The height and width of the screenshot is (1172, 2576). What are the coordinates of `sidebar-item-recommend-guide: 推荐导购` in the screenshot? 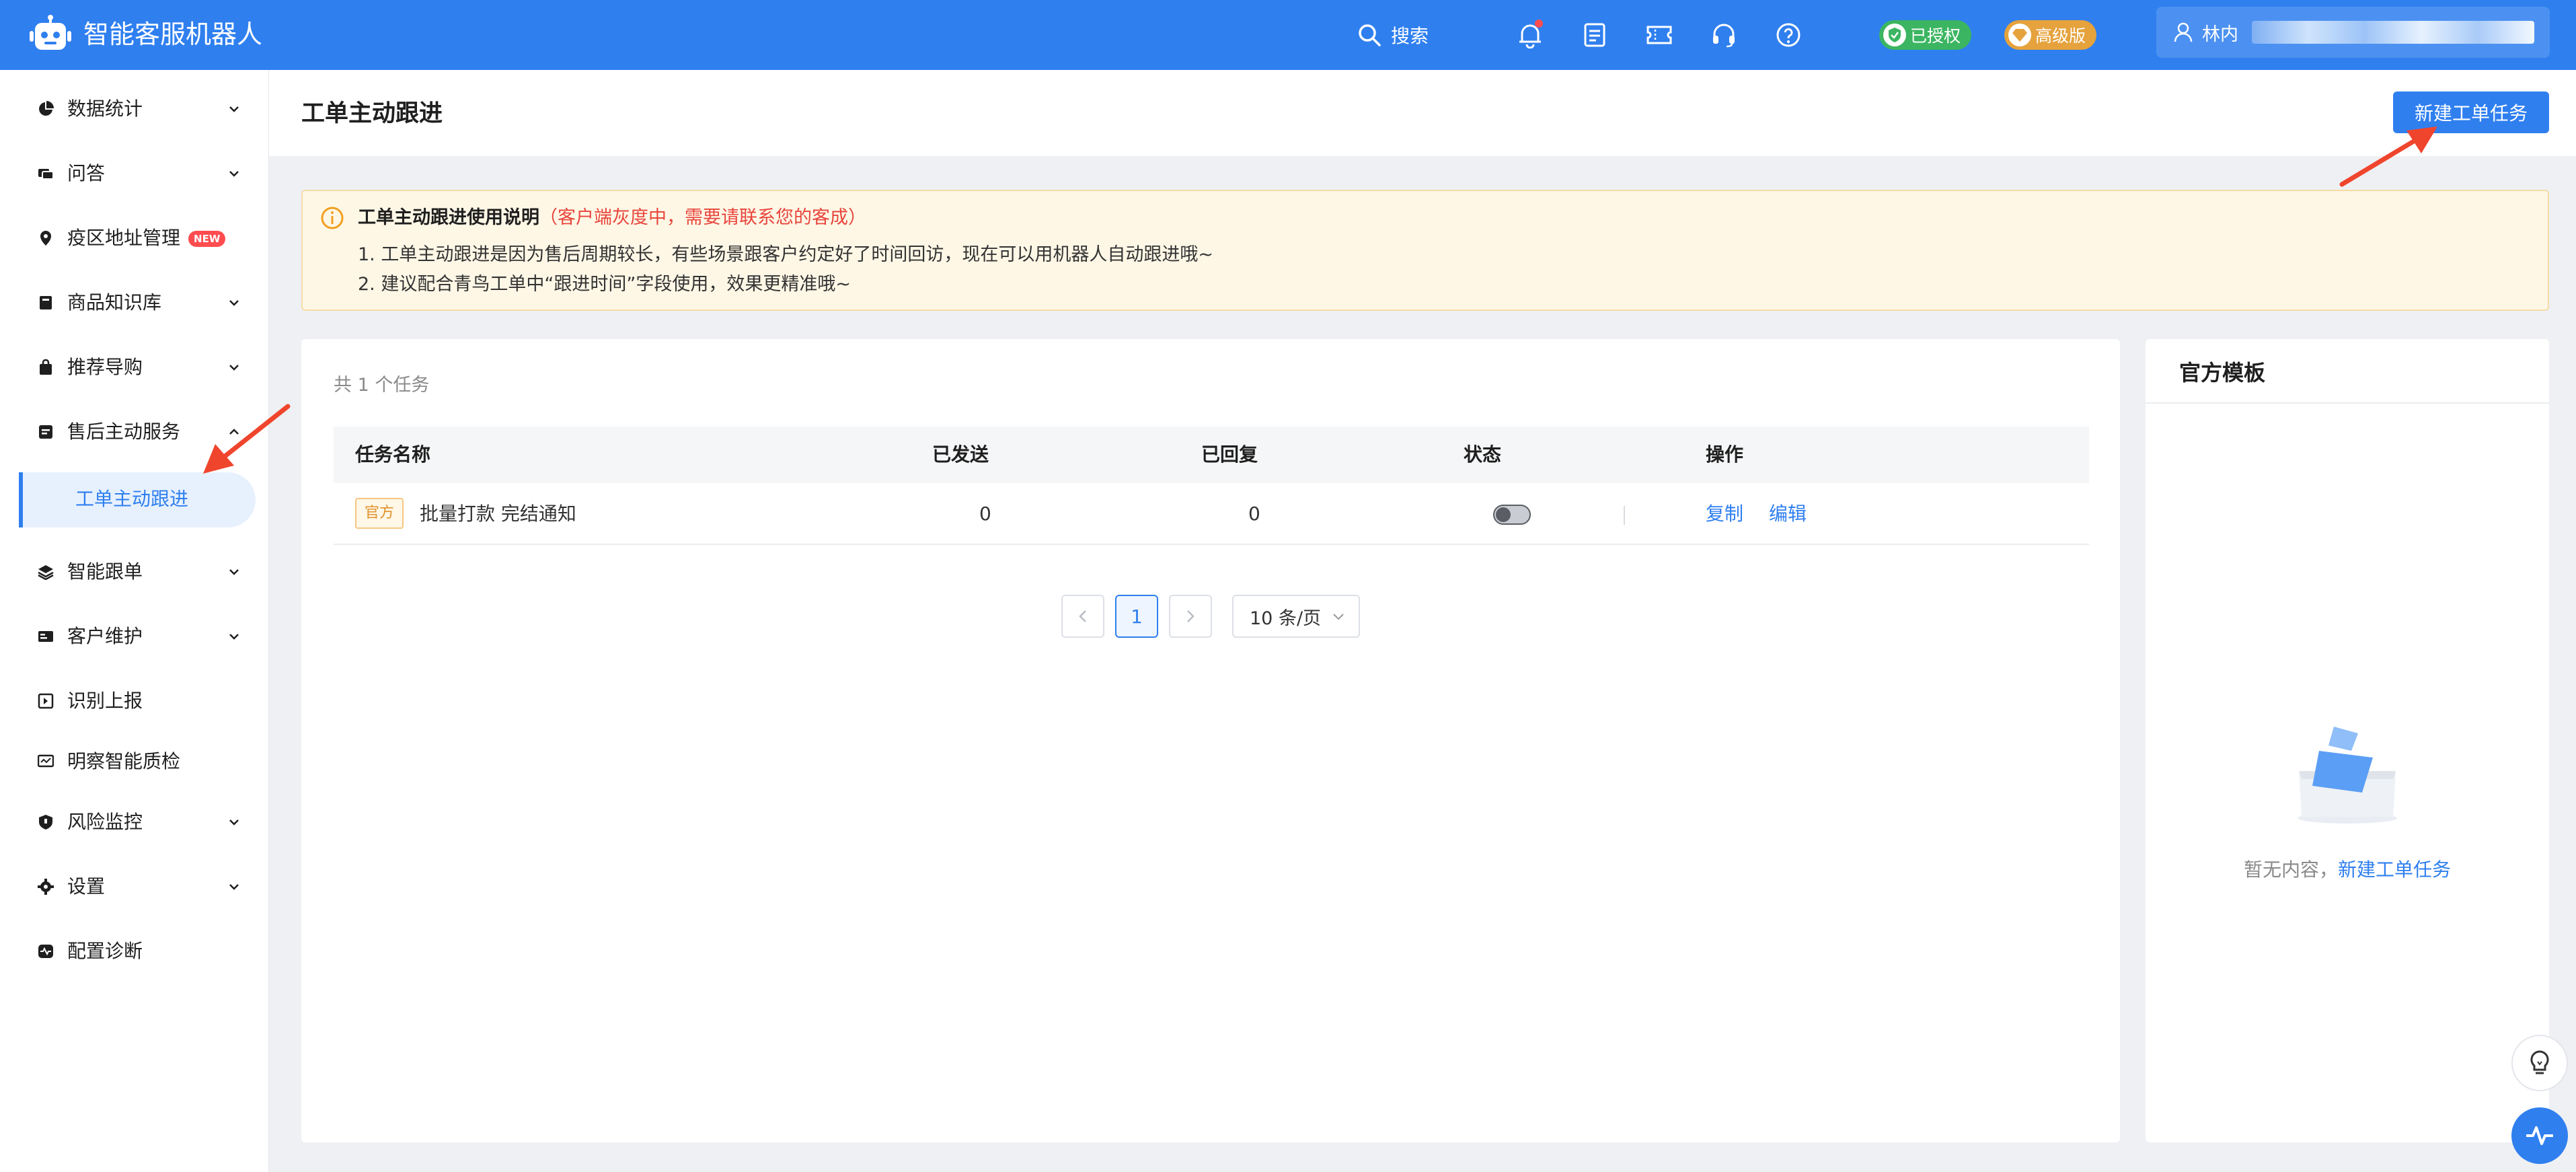 It's located at (134, 368).